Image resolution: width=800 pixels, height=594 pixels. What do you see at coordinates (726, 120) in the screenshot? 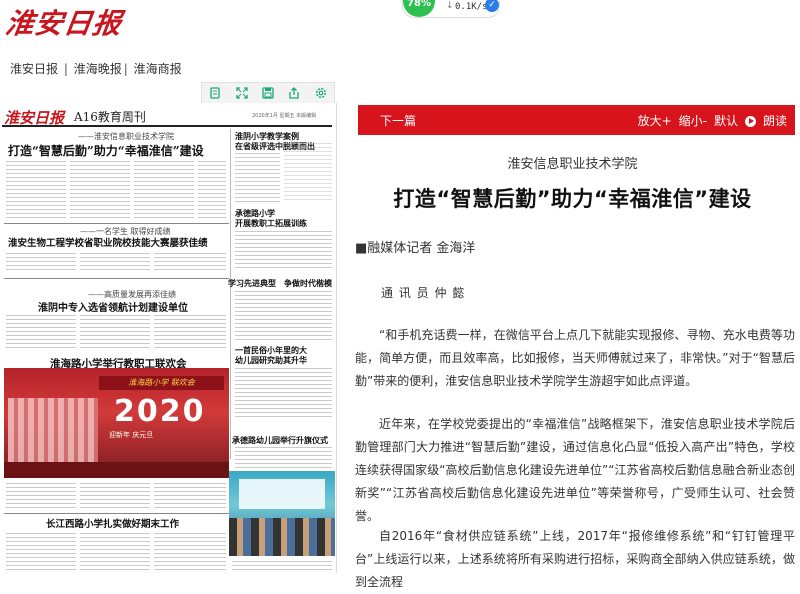
I see `default-size-button: 默认` at bounding box center [726, 120].